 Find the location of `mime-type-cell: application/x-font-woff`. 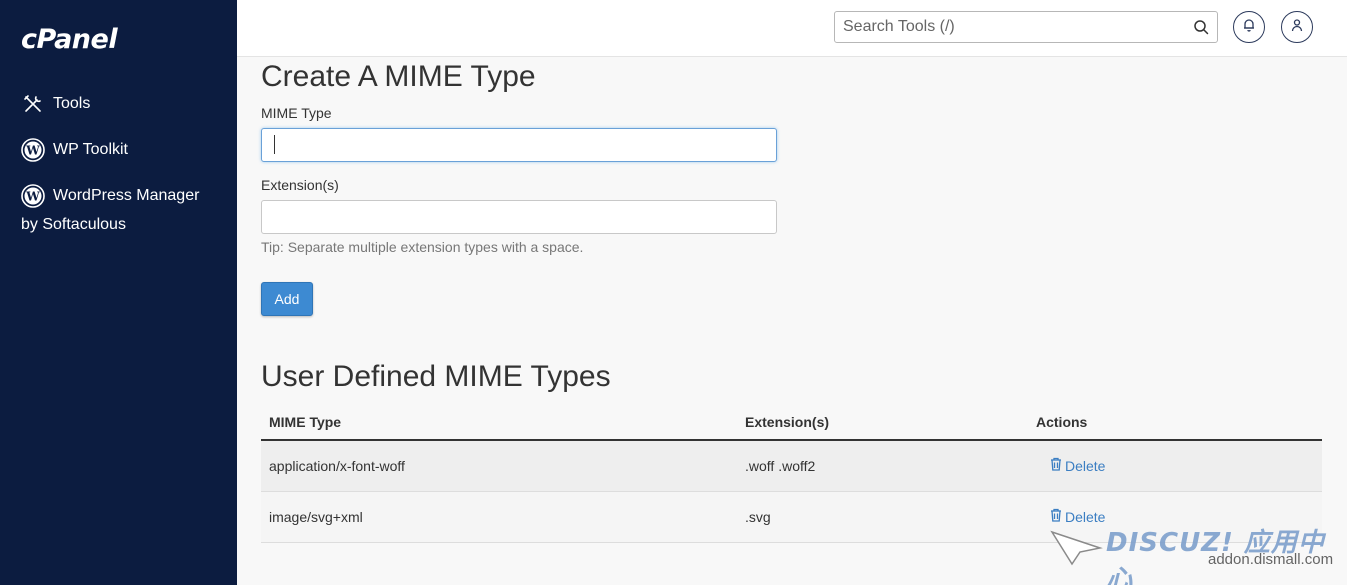

mime-type-cell: application/x-font-woff is located at coordinates (337, 466).